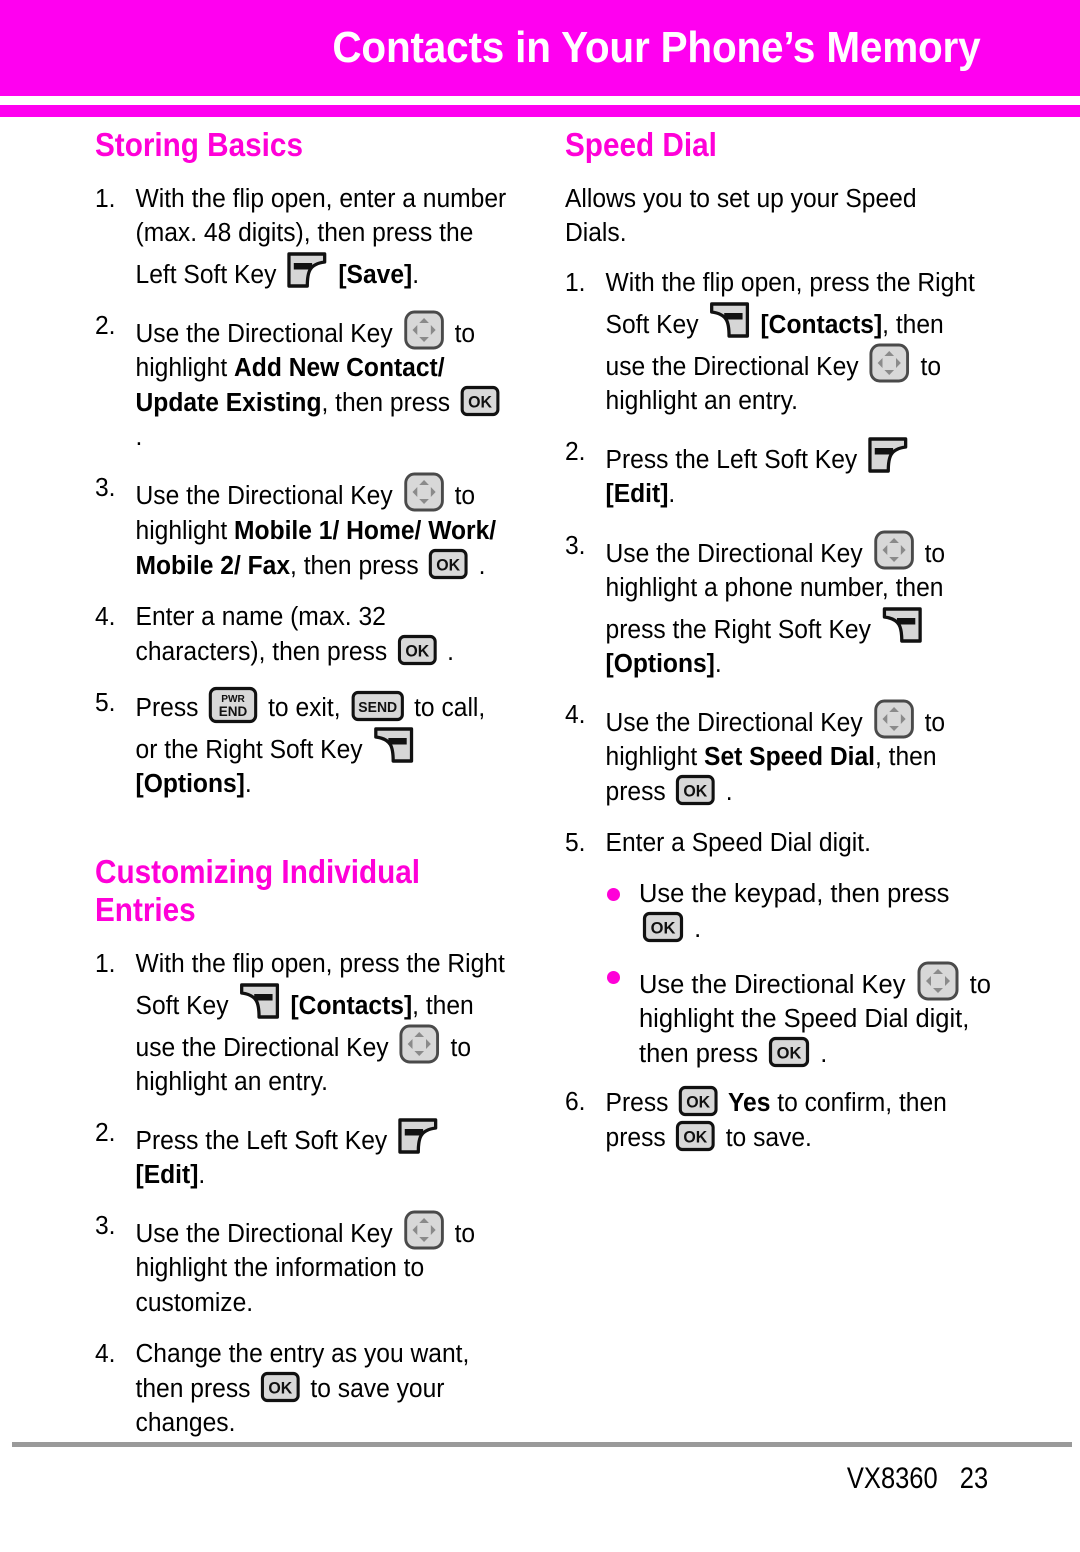 Image resolution: width=1080 pixels, height=1552 pixels. I want to click on step-text: Enter a Speed Dial digit., so click(738, 842).